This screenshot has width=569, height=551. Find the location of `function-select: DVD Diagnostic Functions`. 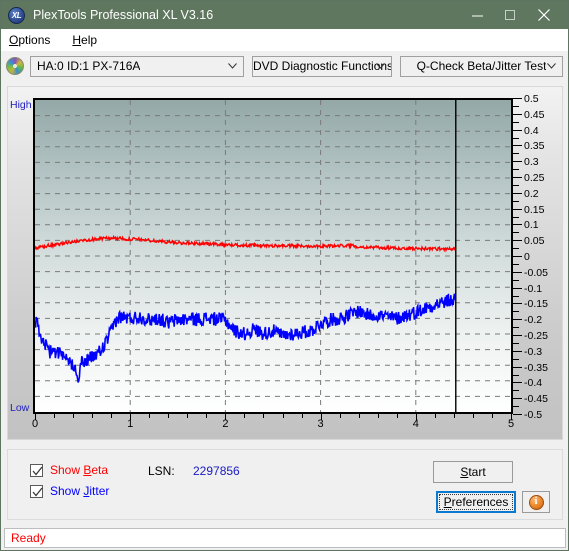

function-select: DVD Diagnostic Functions is located at coordinates (322, 66).